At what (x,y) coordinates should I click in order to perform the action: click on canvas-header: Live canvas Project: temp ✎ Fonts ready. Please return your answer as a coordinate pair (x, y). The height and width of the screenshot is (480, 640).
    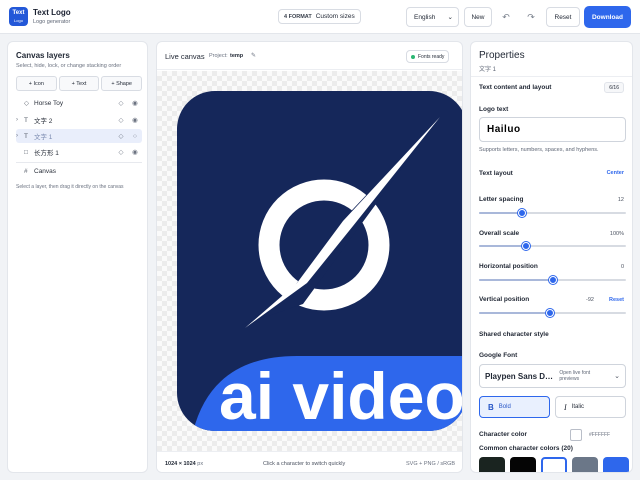
    Looking at the image, I should click on (309, 56).